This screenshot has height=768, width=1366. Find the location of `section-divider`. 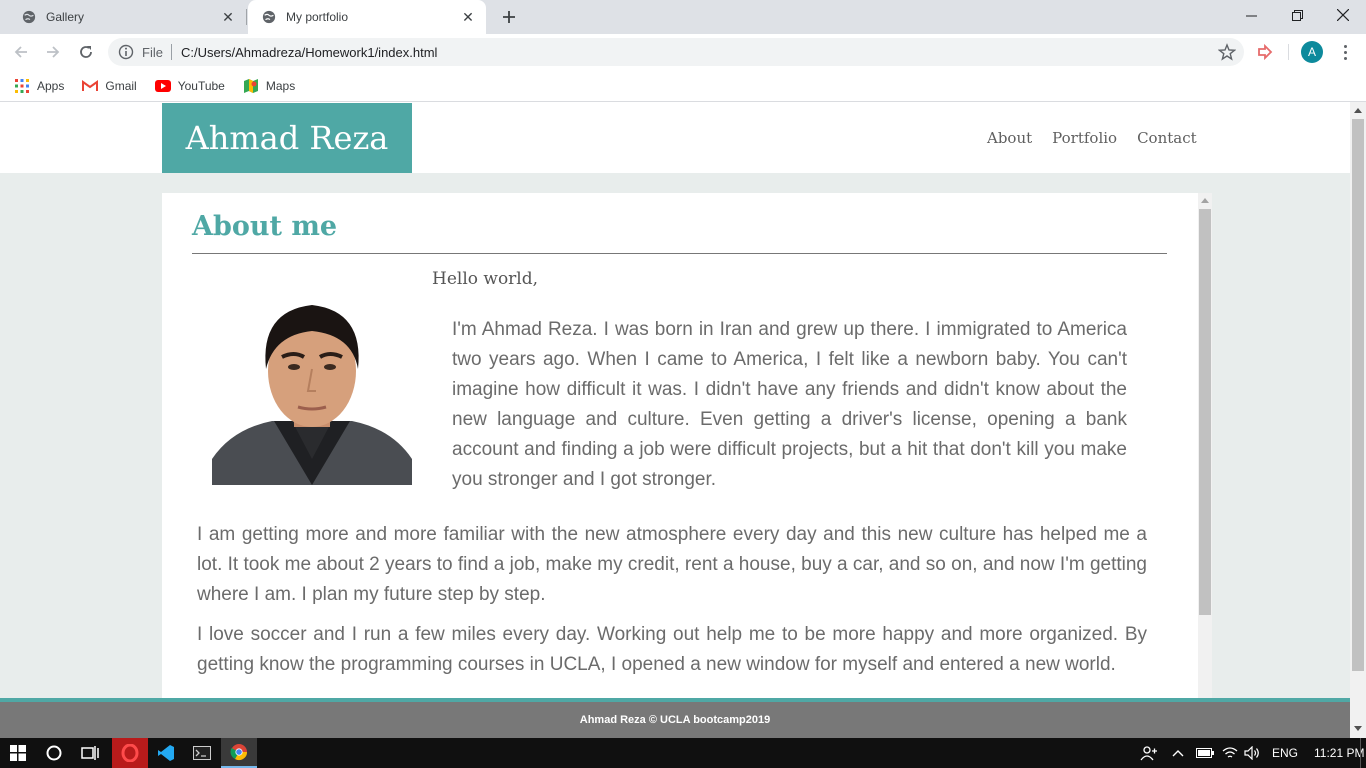

section-divider is located at coordinates (679, 253).